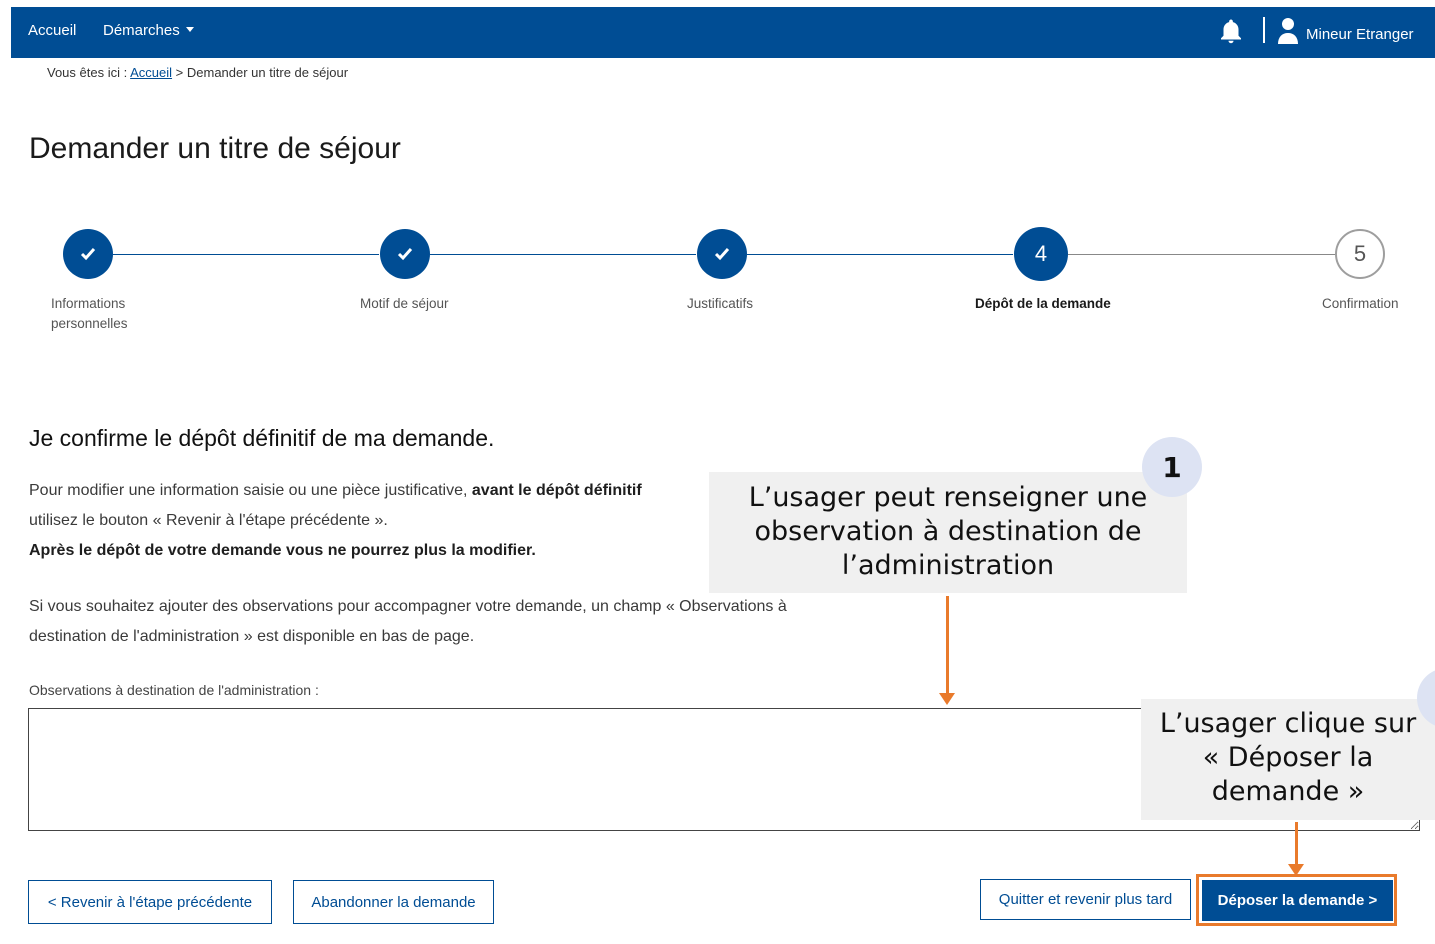 Image resolution: width=1435 pixels, height=944 pixels. Describe the element at coordinates (89, 323) in the screenshot. I see `step-1-label-line2: personnelles` at that location.